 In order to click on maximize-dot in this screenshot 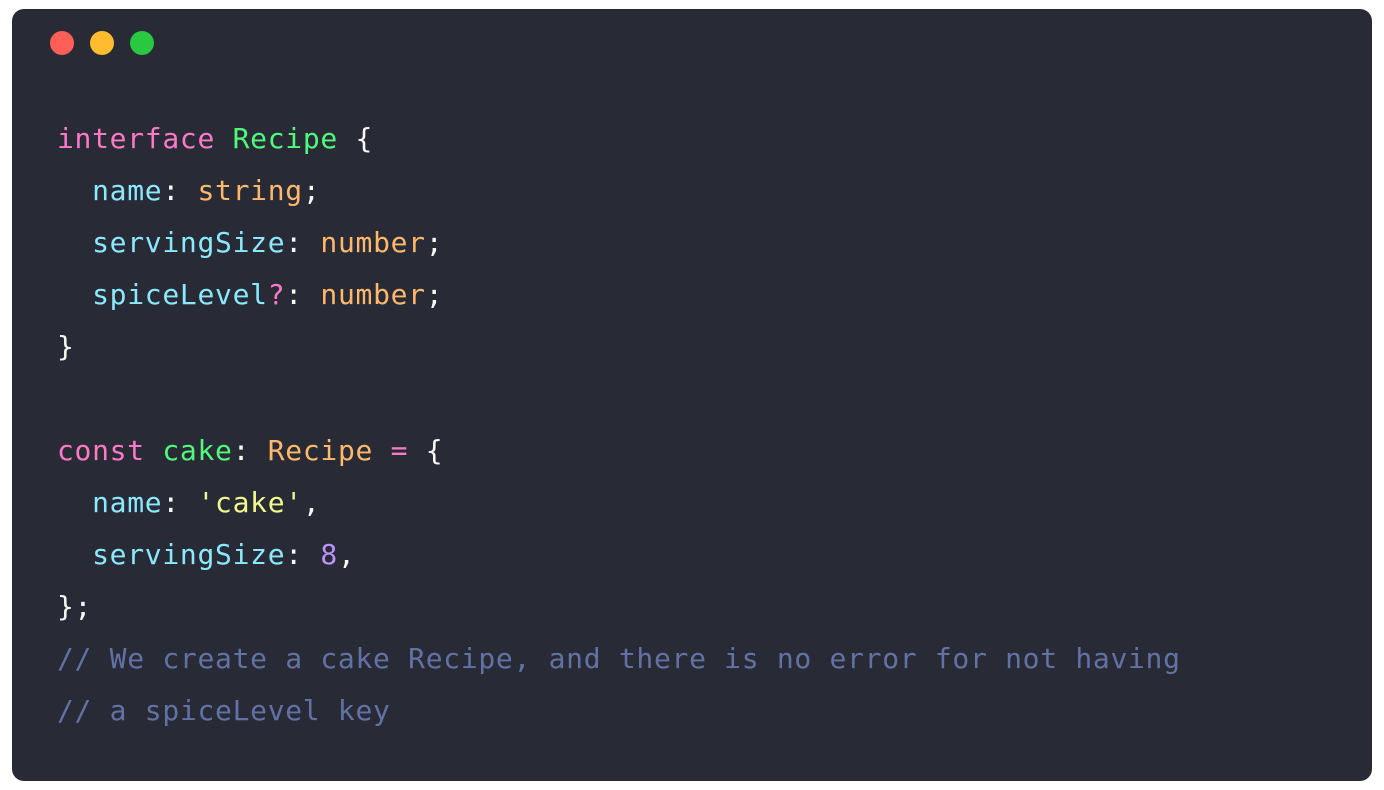, I will do `click(142, 43)`.